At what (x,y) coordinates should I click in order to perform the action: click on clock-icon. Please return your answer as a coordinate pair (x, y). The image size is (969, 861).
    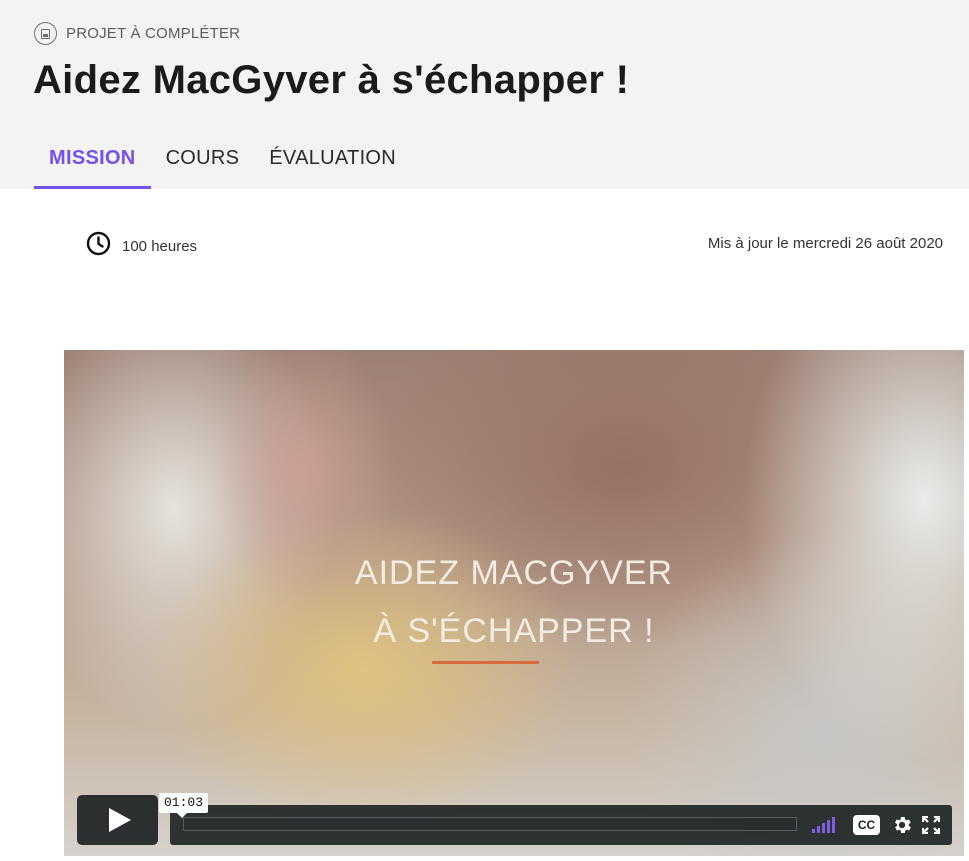
    Looking at the image, I should click on (98, 246).